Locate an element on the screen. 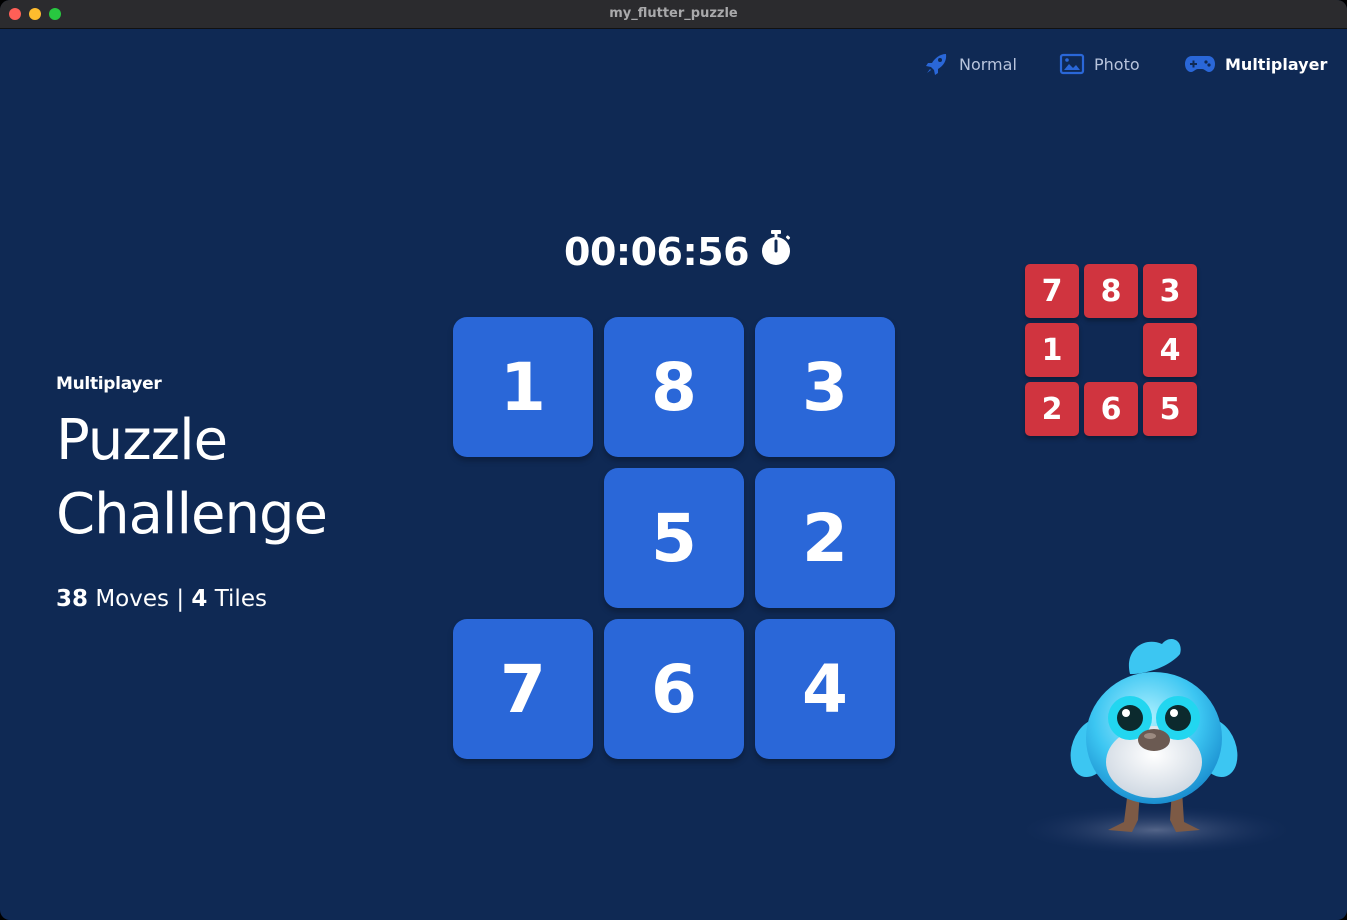 The width and height of the screenshot is (1347, 920). dash-mascot is located at coordinates (1156, 745).